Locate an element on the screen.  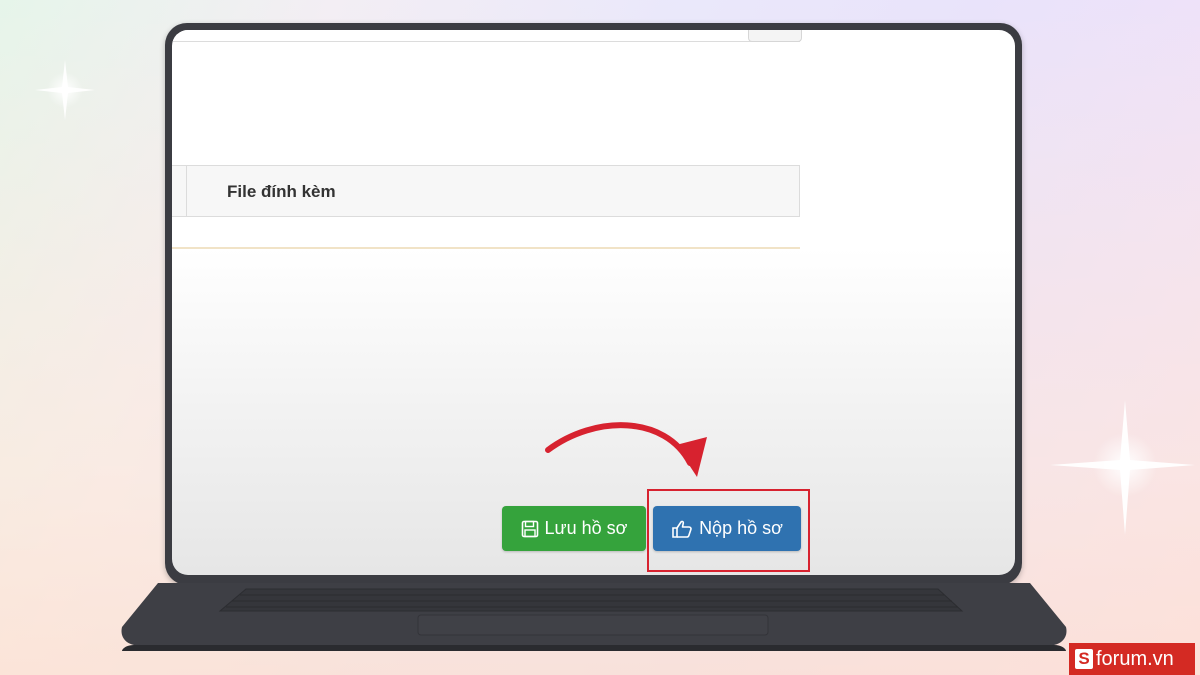
attachment-header-label: File đính kèm is located at coordinates (281, 191).